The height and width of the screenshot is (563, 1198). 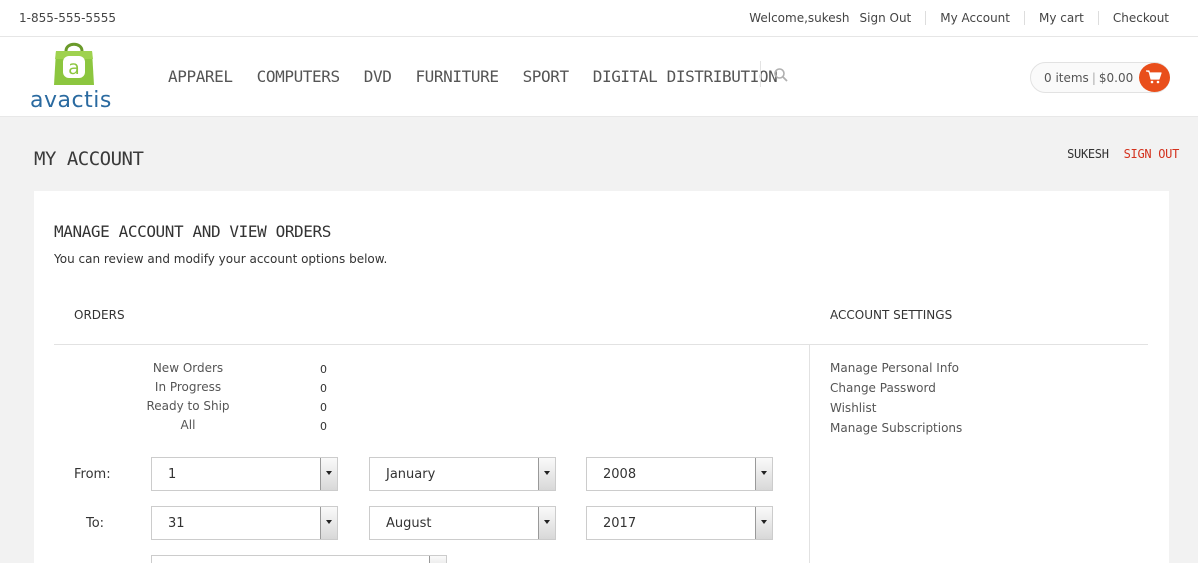 What do you see at coordinates (1088, 154) in the screenshot?
I see `username-link: SUKESH` at bounding box center [1088, 154].